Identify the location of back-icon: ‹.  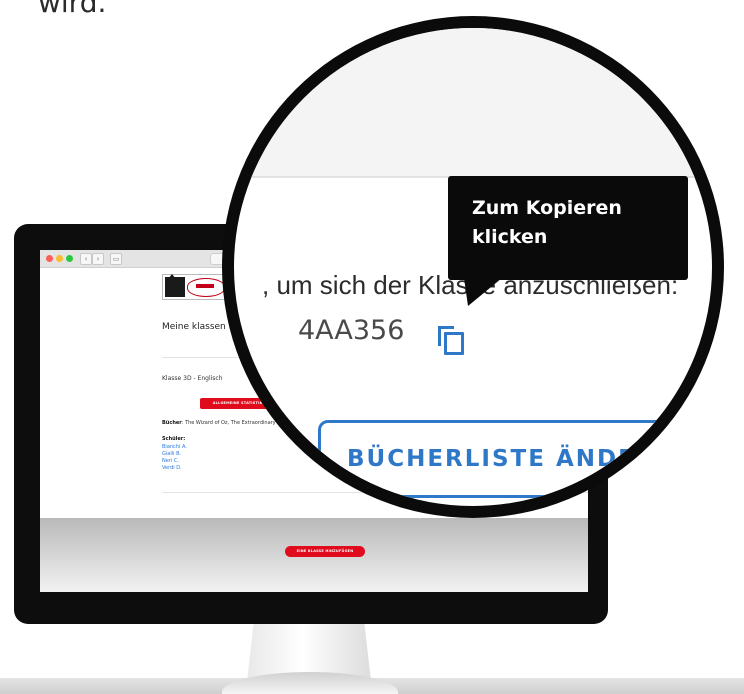
(86, 259).